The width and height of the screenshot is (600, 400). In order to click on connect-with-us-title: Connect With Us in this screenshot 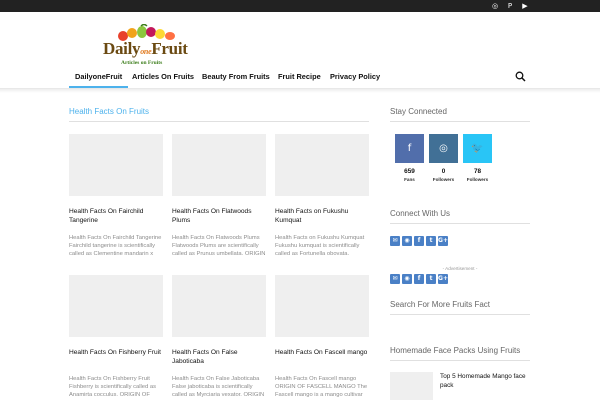, I will do `click(420, 213)`.